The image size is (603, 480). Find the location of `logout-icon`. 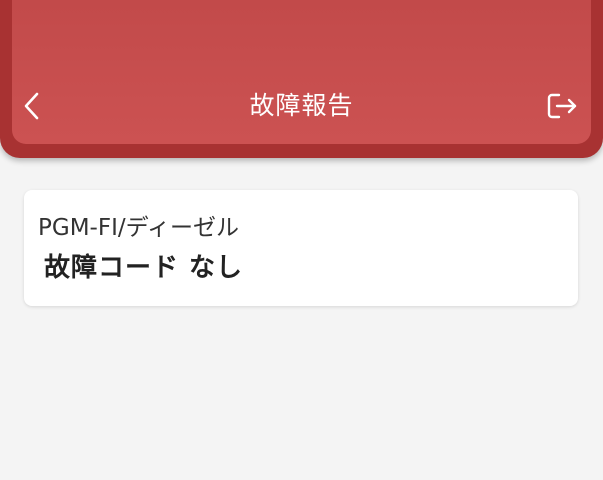

logout-icon is located at coordinates (562, 106).